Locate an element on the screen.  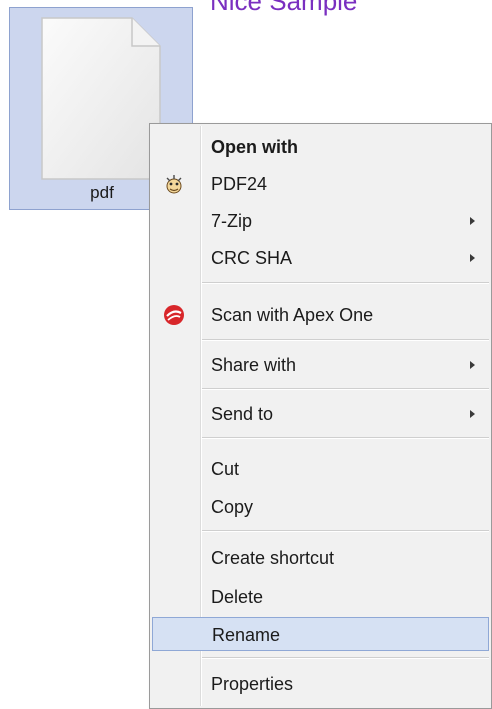
menu-item-scan-apex-one: Scan with Apex One is located at coordinates (320, 315).